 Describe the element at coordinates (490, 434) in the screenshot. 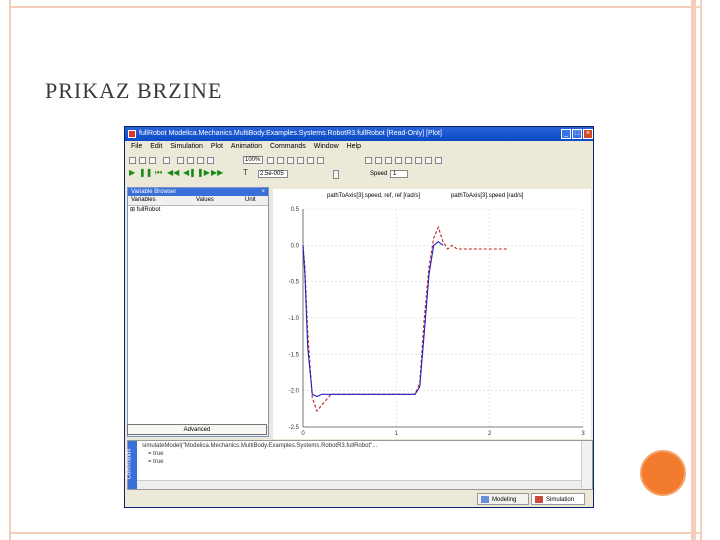

I see `x-tick-label: 2` at that location.